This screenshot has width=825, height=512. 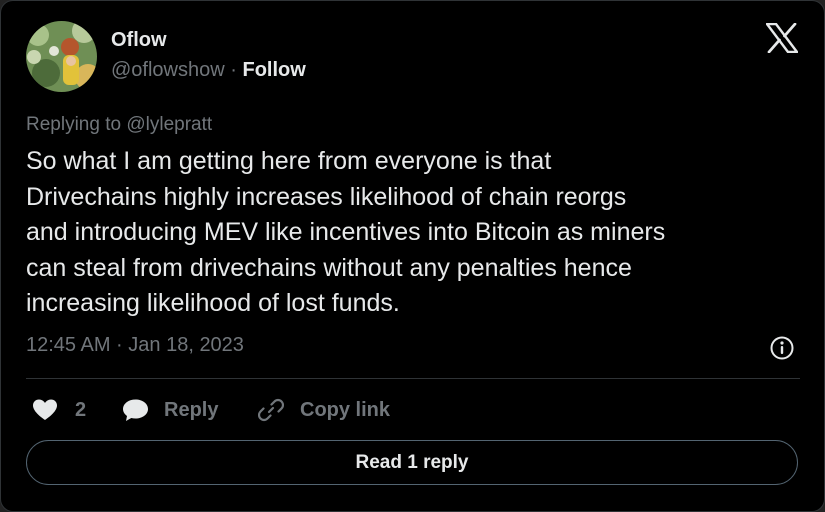 I want to click on reply-button: Reply, so click(x=170, y=410).